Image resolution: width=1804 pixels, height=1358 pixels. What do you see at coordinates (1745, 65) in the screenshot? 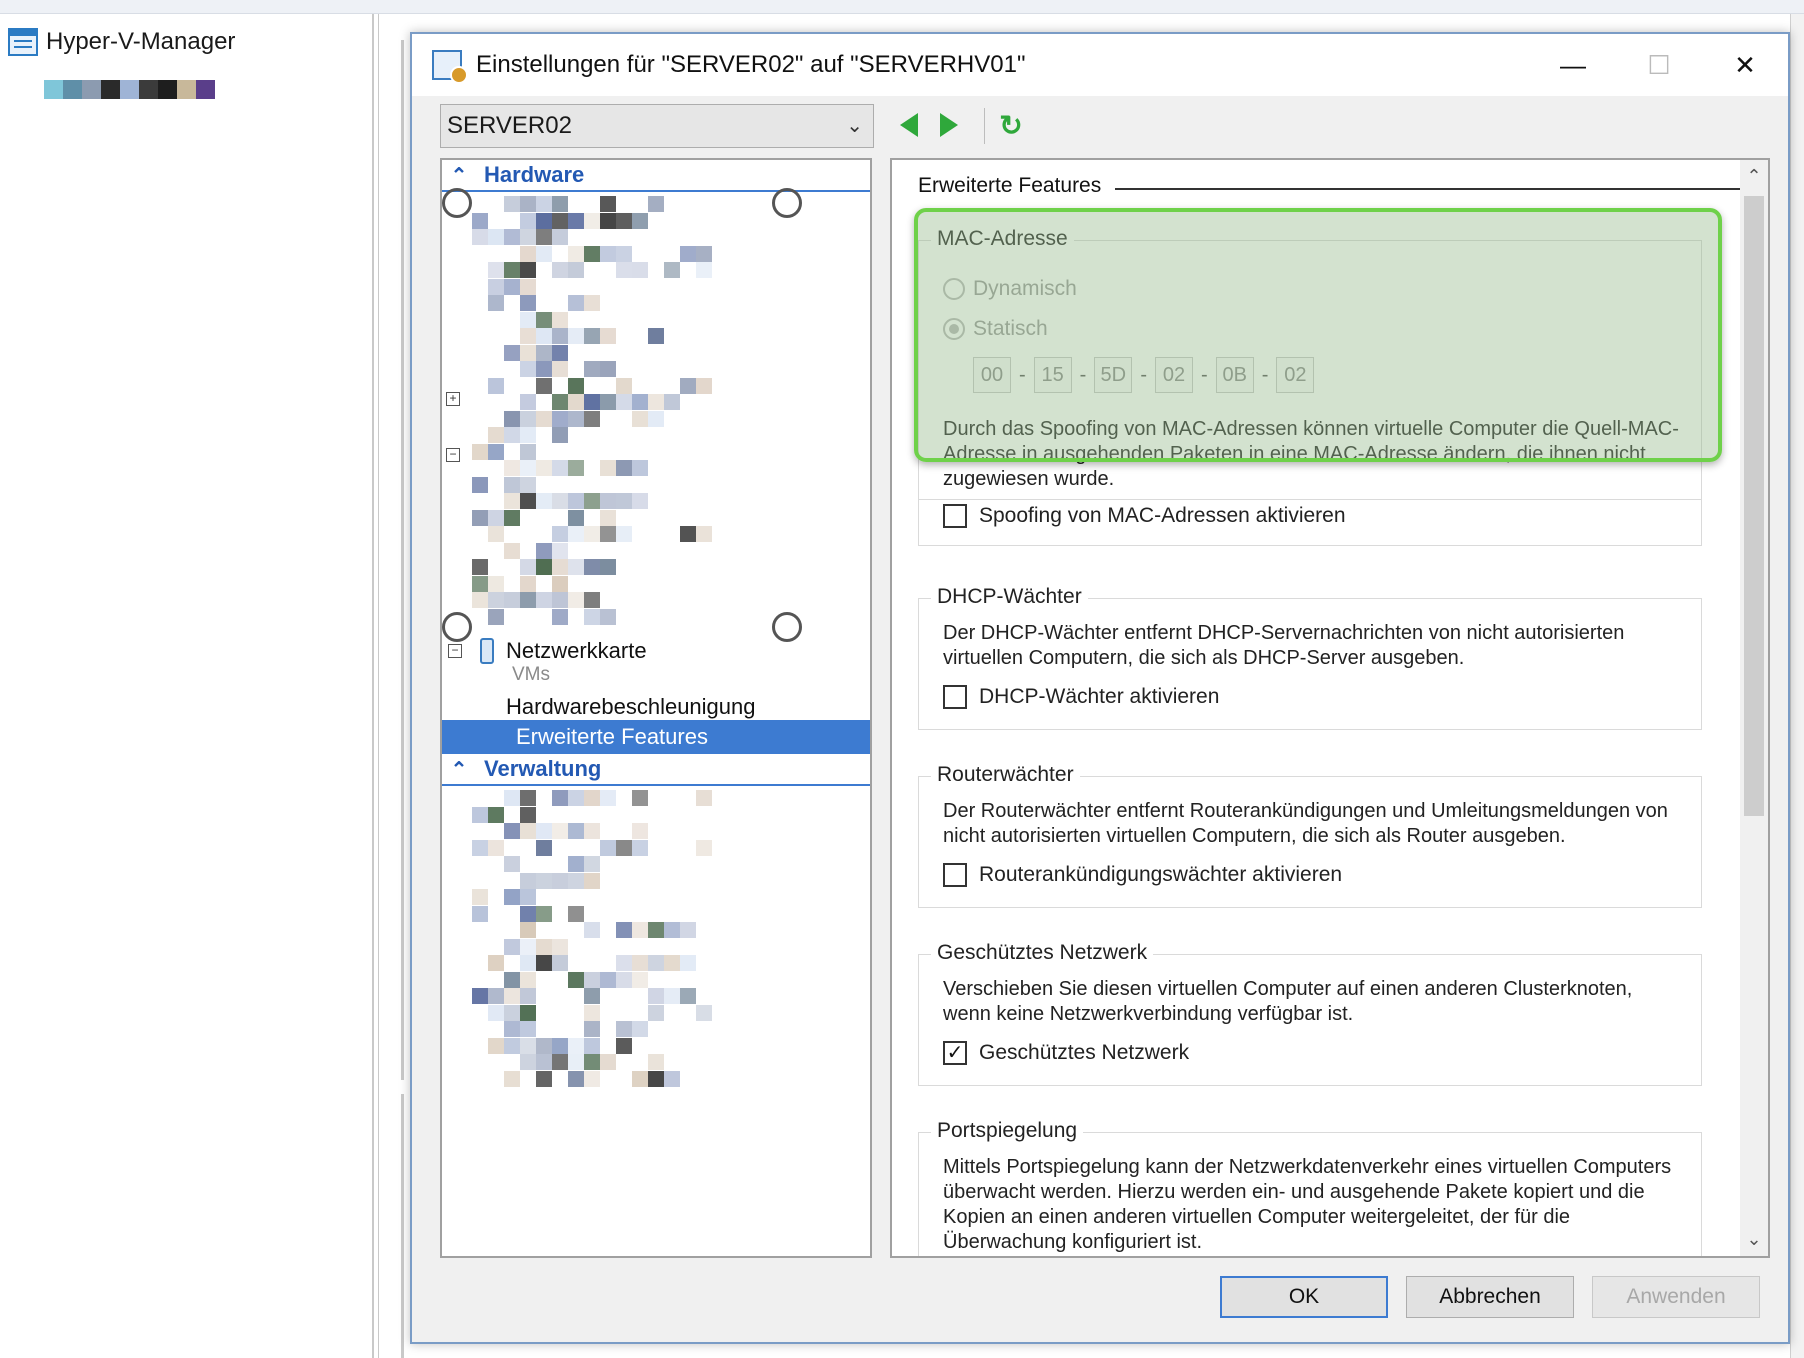
I see `close-button: ✕` at bounding box center [1745, 65].